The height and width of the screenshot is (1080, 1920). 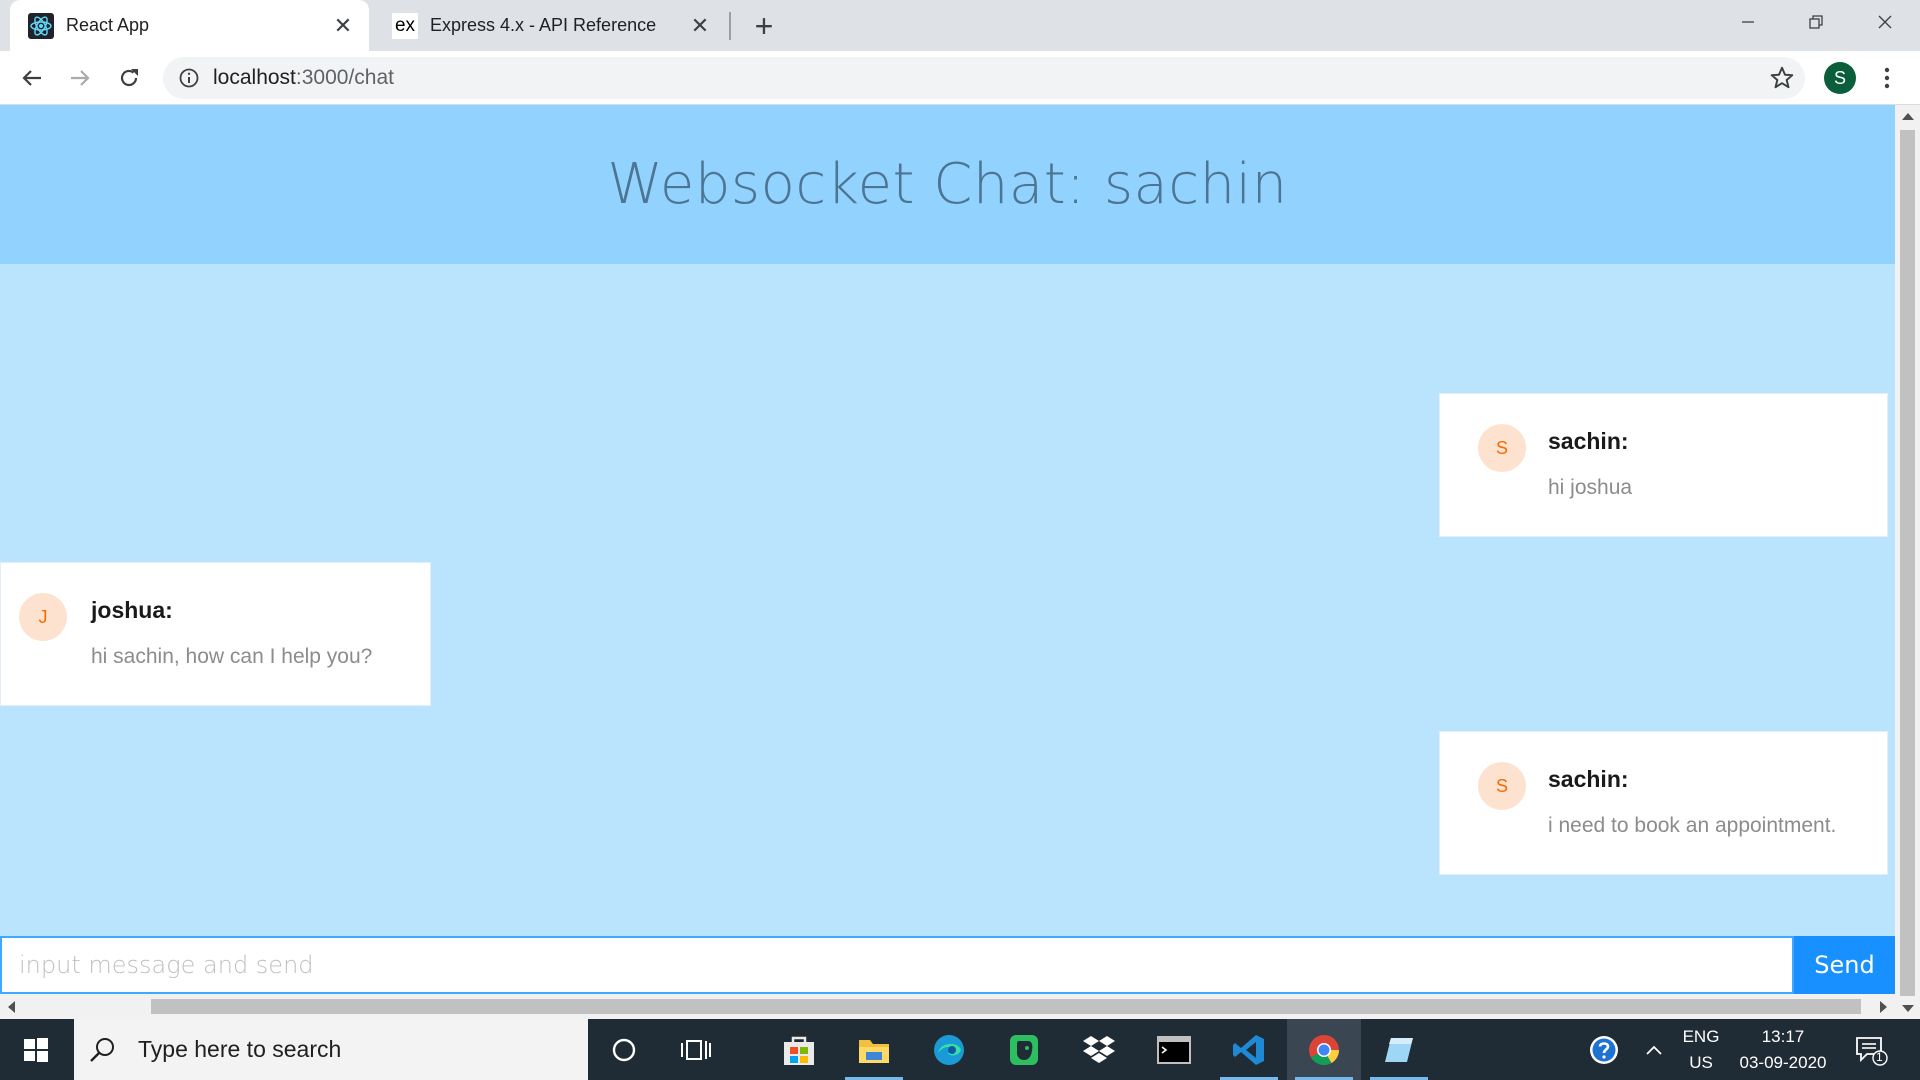 What do you see at coordinates (1885, 22) in the screenshot?
I see `close-window-icon` at bounding box center [1885, 22].